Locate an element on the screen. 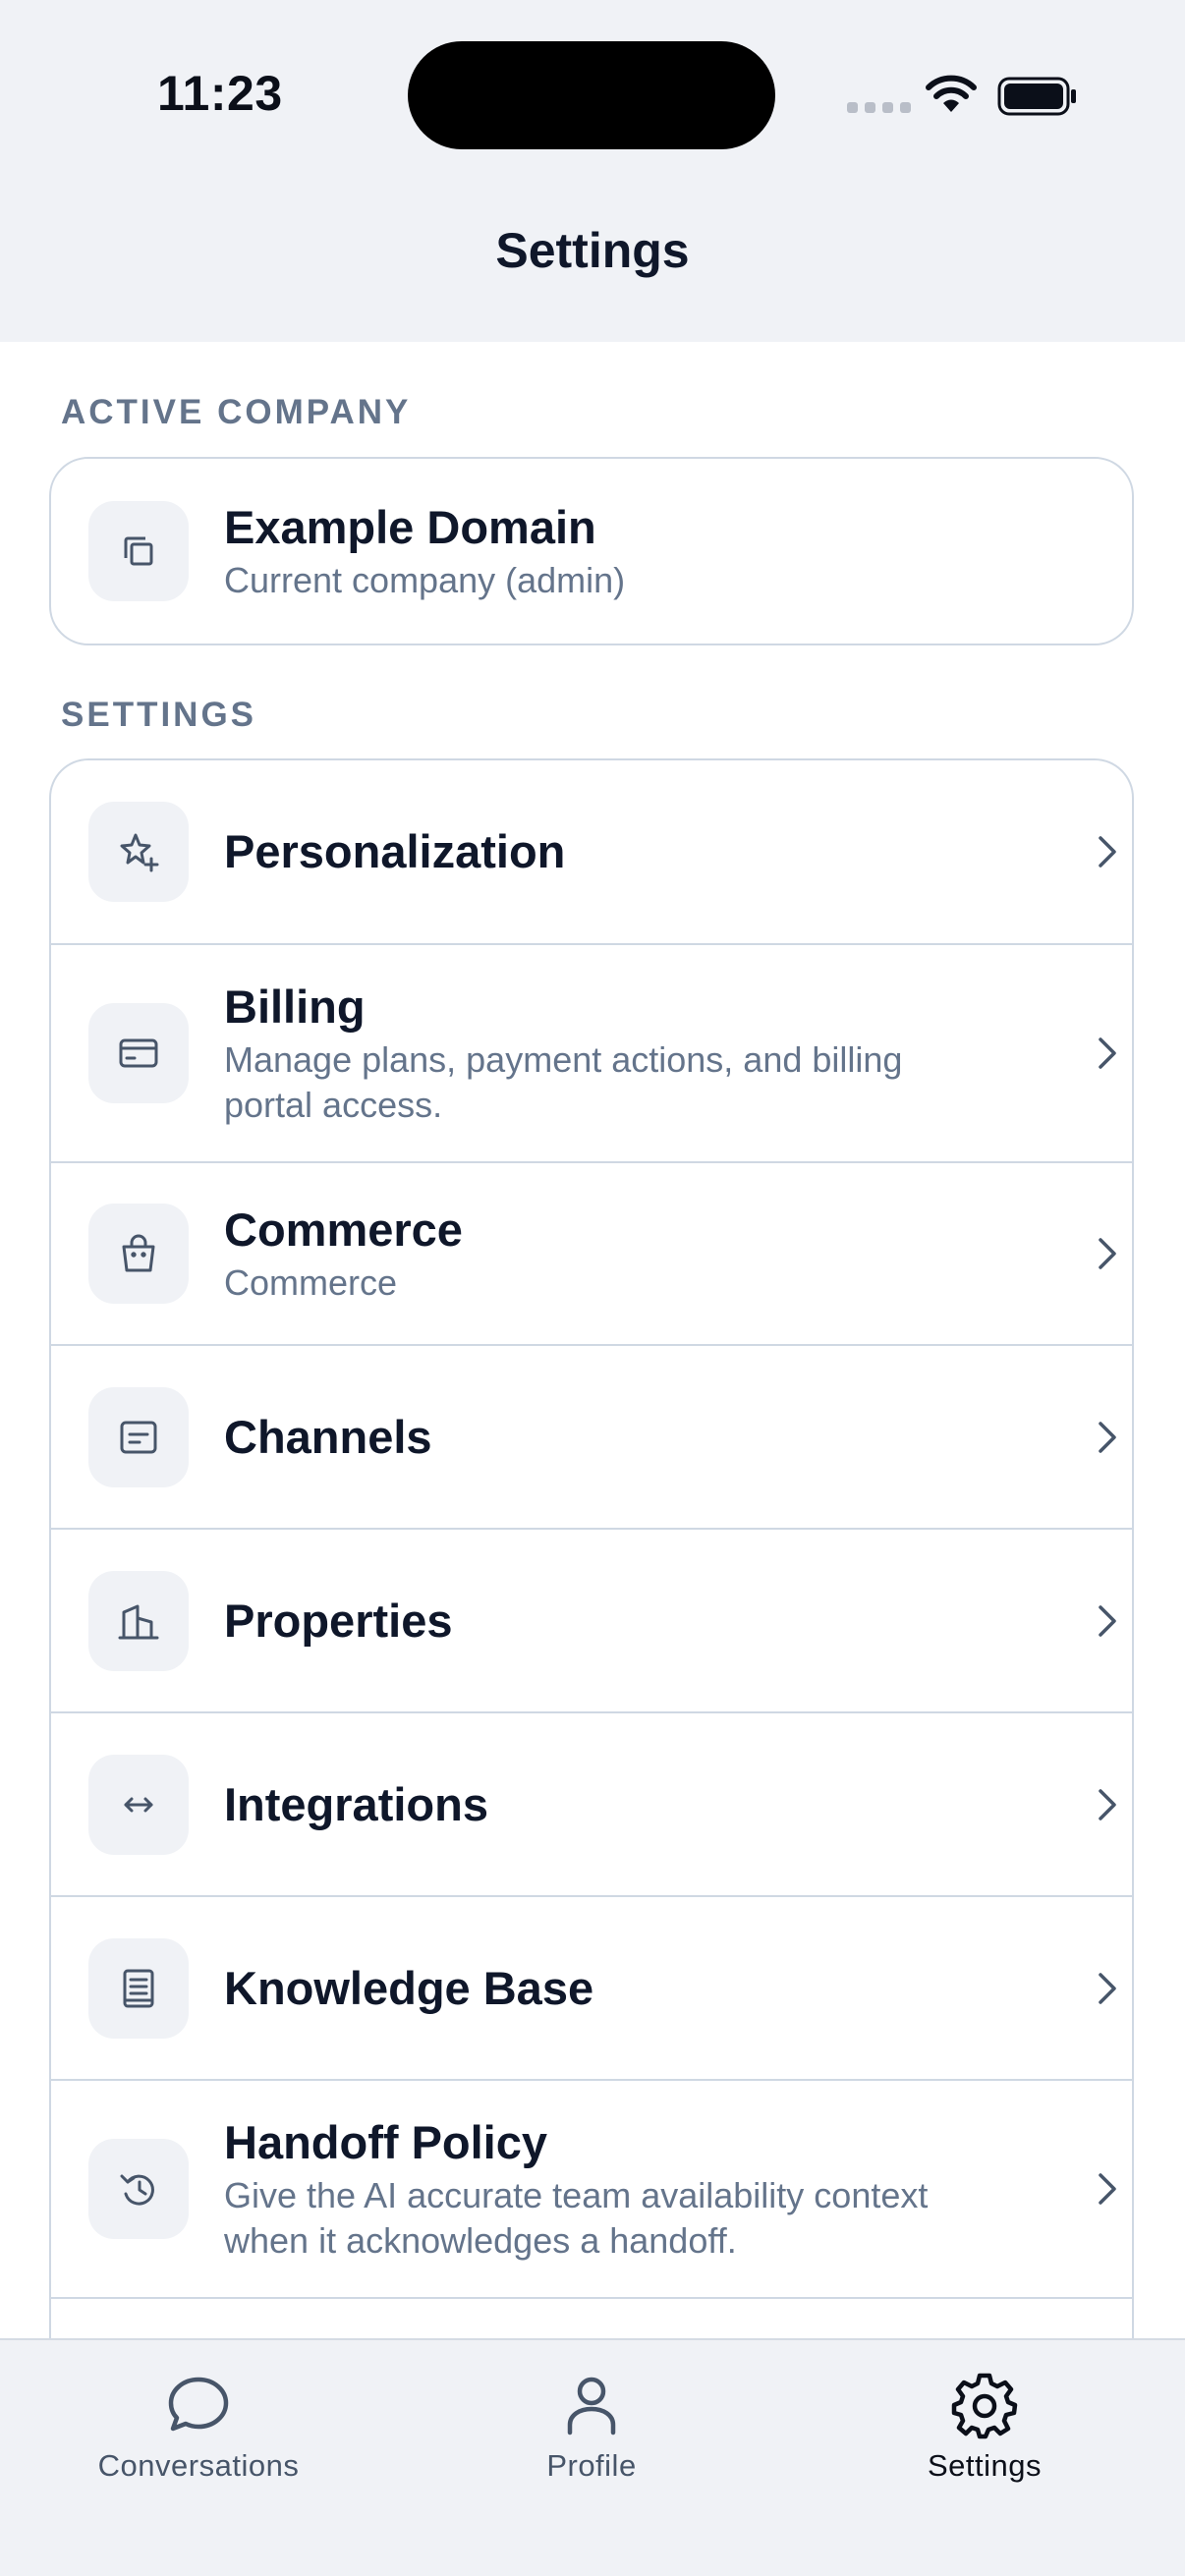  tab-label: Profile is located at coordinates (592, 2465).